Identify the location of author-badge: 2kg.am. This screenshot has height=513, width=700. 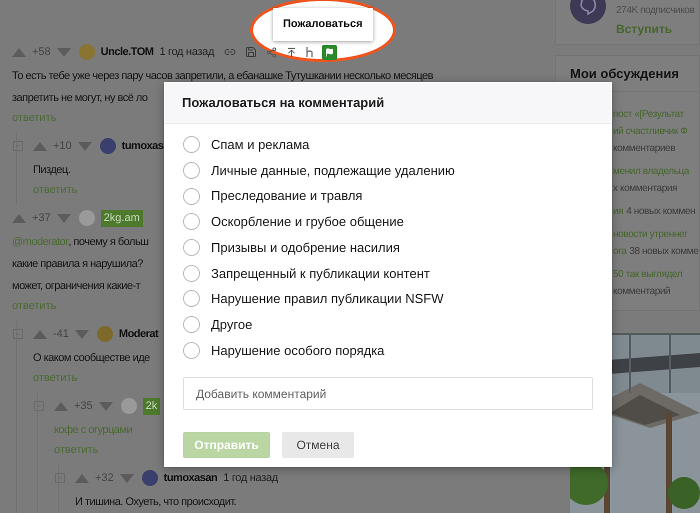
(121, 218).